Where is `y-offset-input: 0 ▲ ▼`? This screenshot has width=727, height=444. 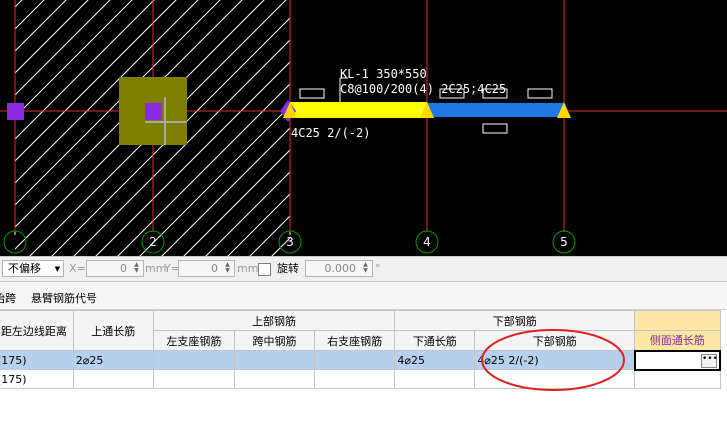 y-offset-input: 0 ▲ ▼ is located at coordinates (206, 268).